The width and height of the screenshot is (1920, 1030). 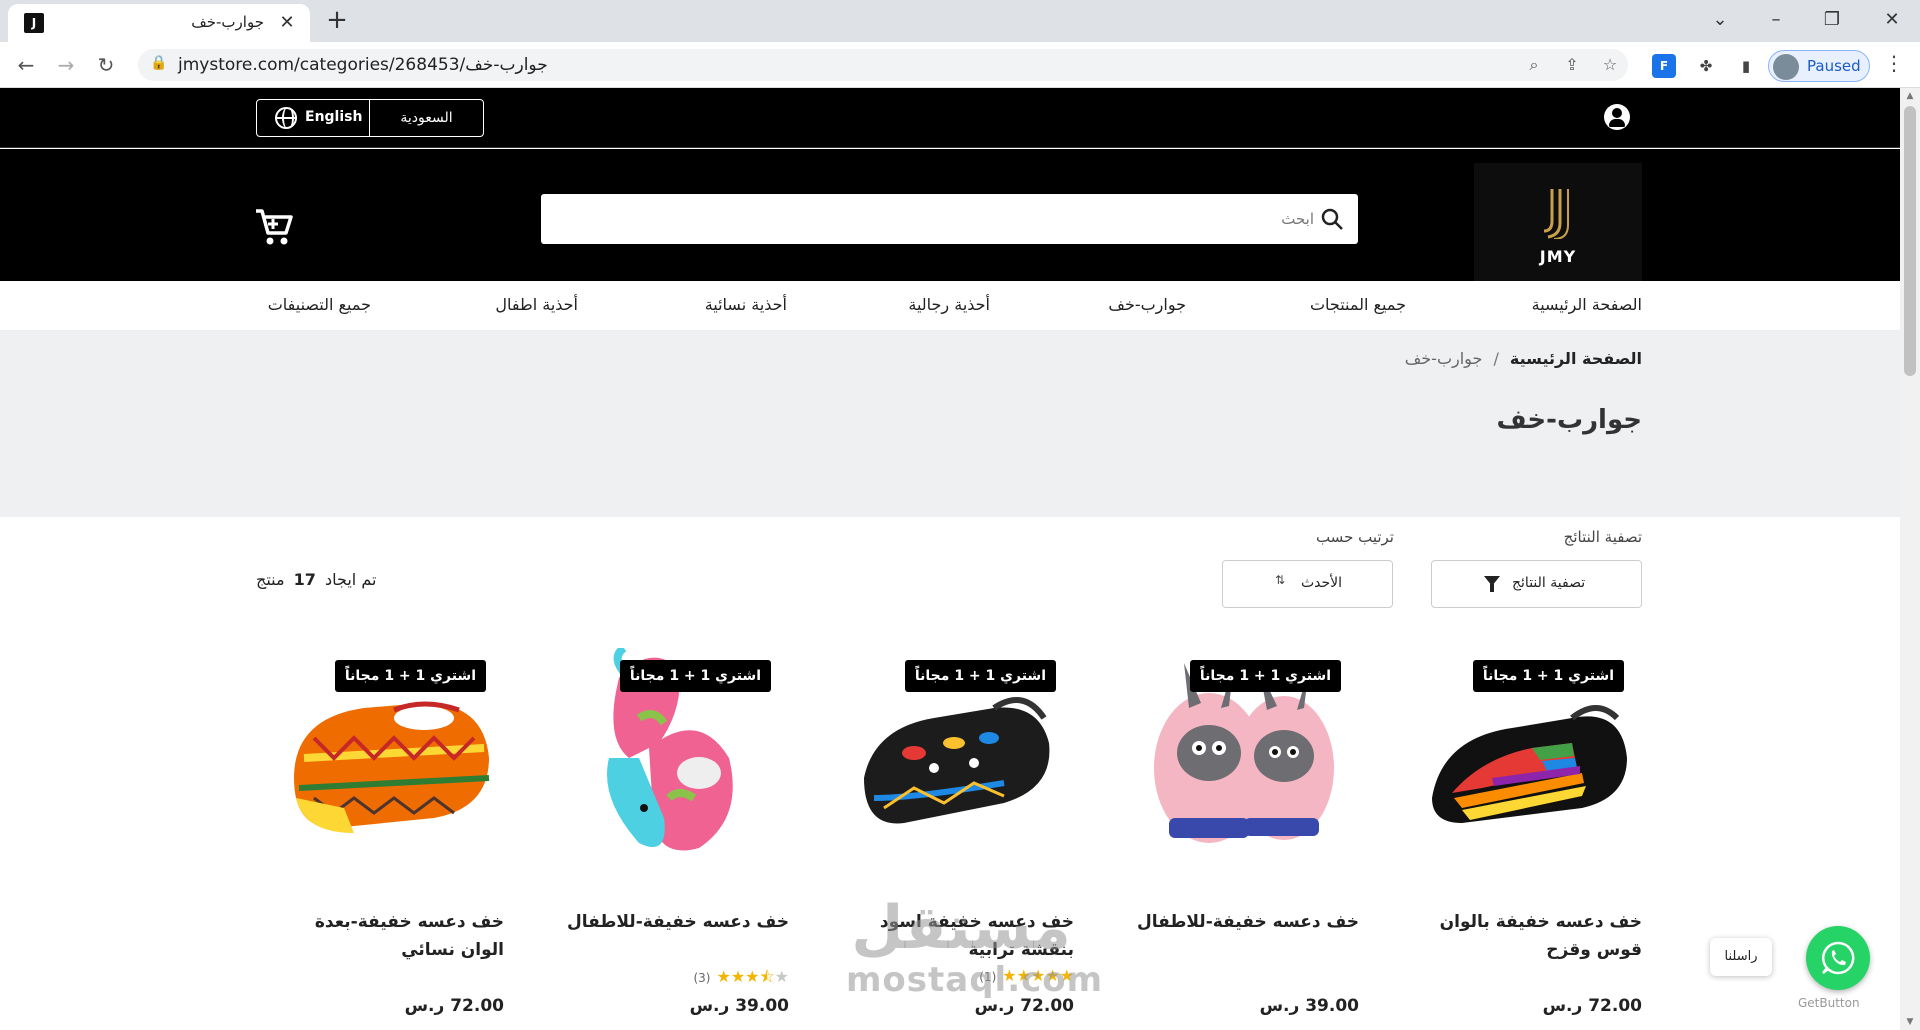 I want to click on back-icon: ←, so click(x=26, y=65).